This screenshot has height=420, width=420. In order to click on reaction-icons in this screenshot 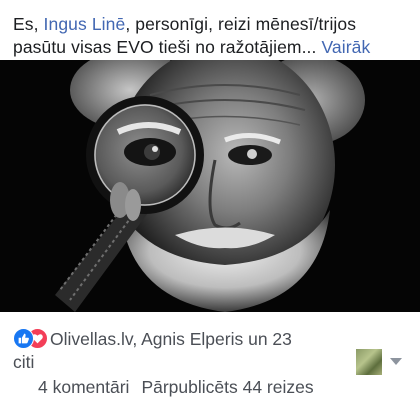, I will do `click(30, 338)`.